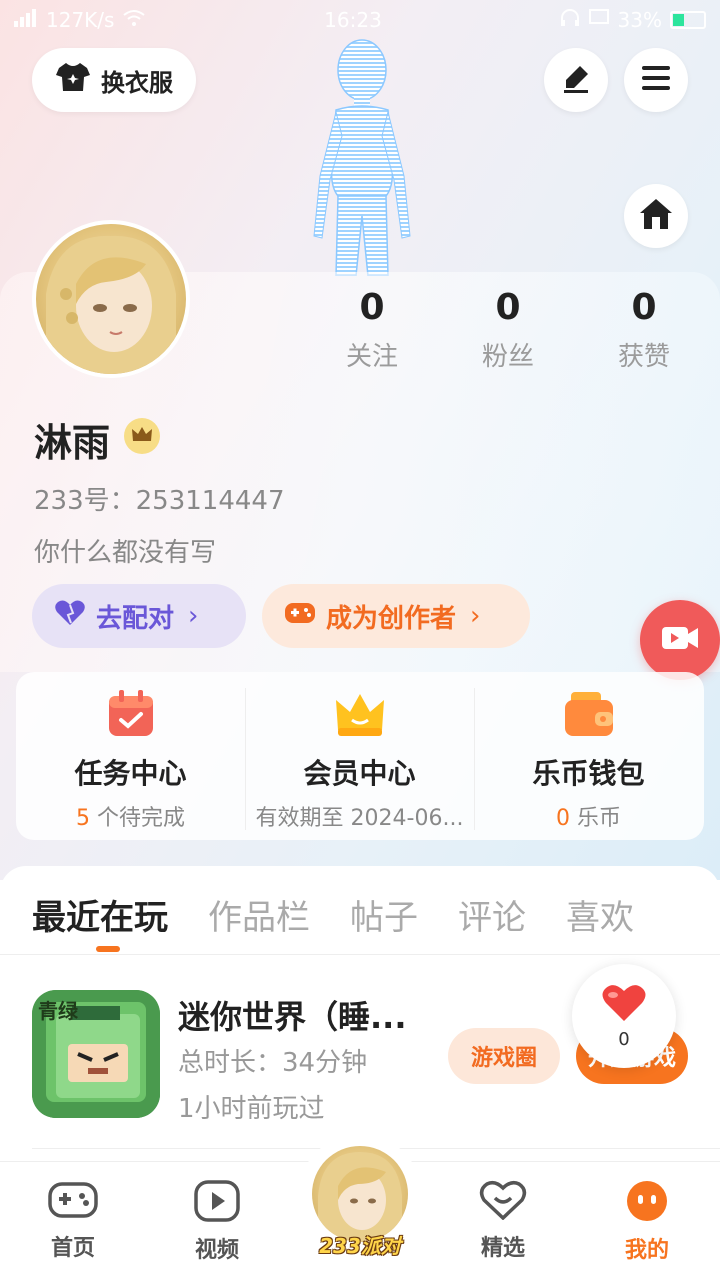  I want to click on nav-featured: 精选, so click(503, 1221).